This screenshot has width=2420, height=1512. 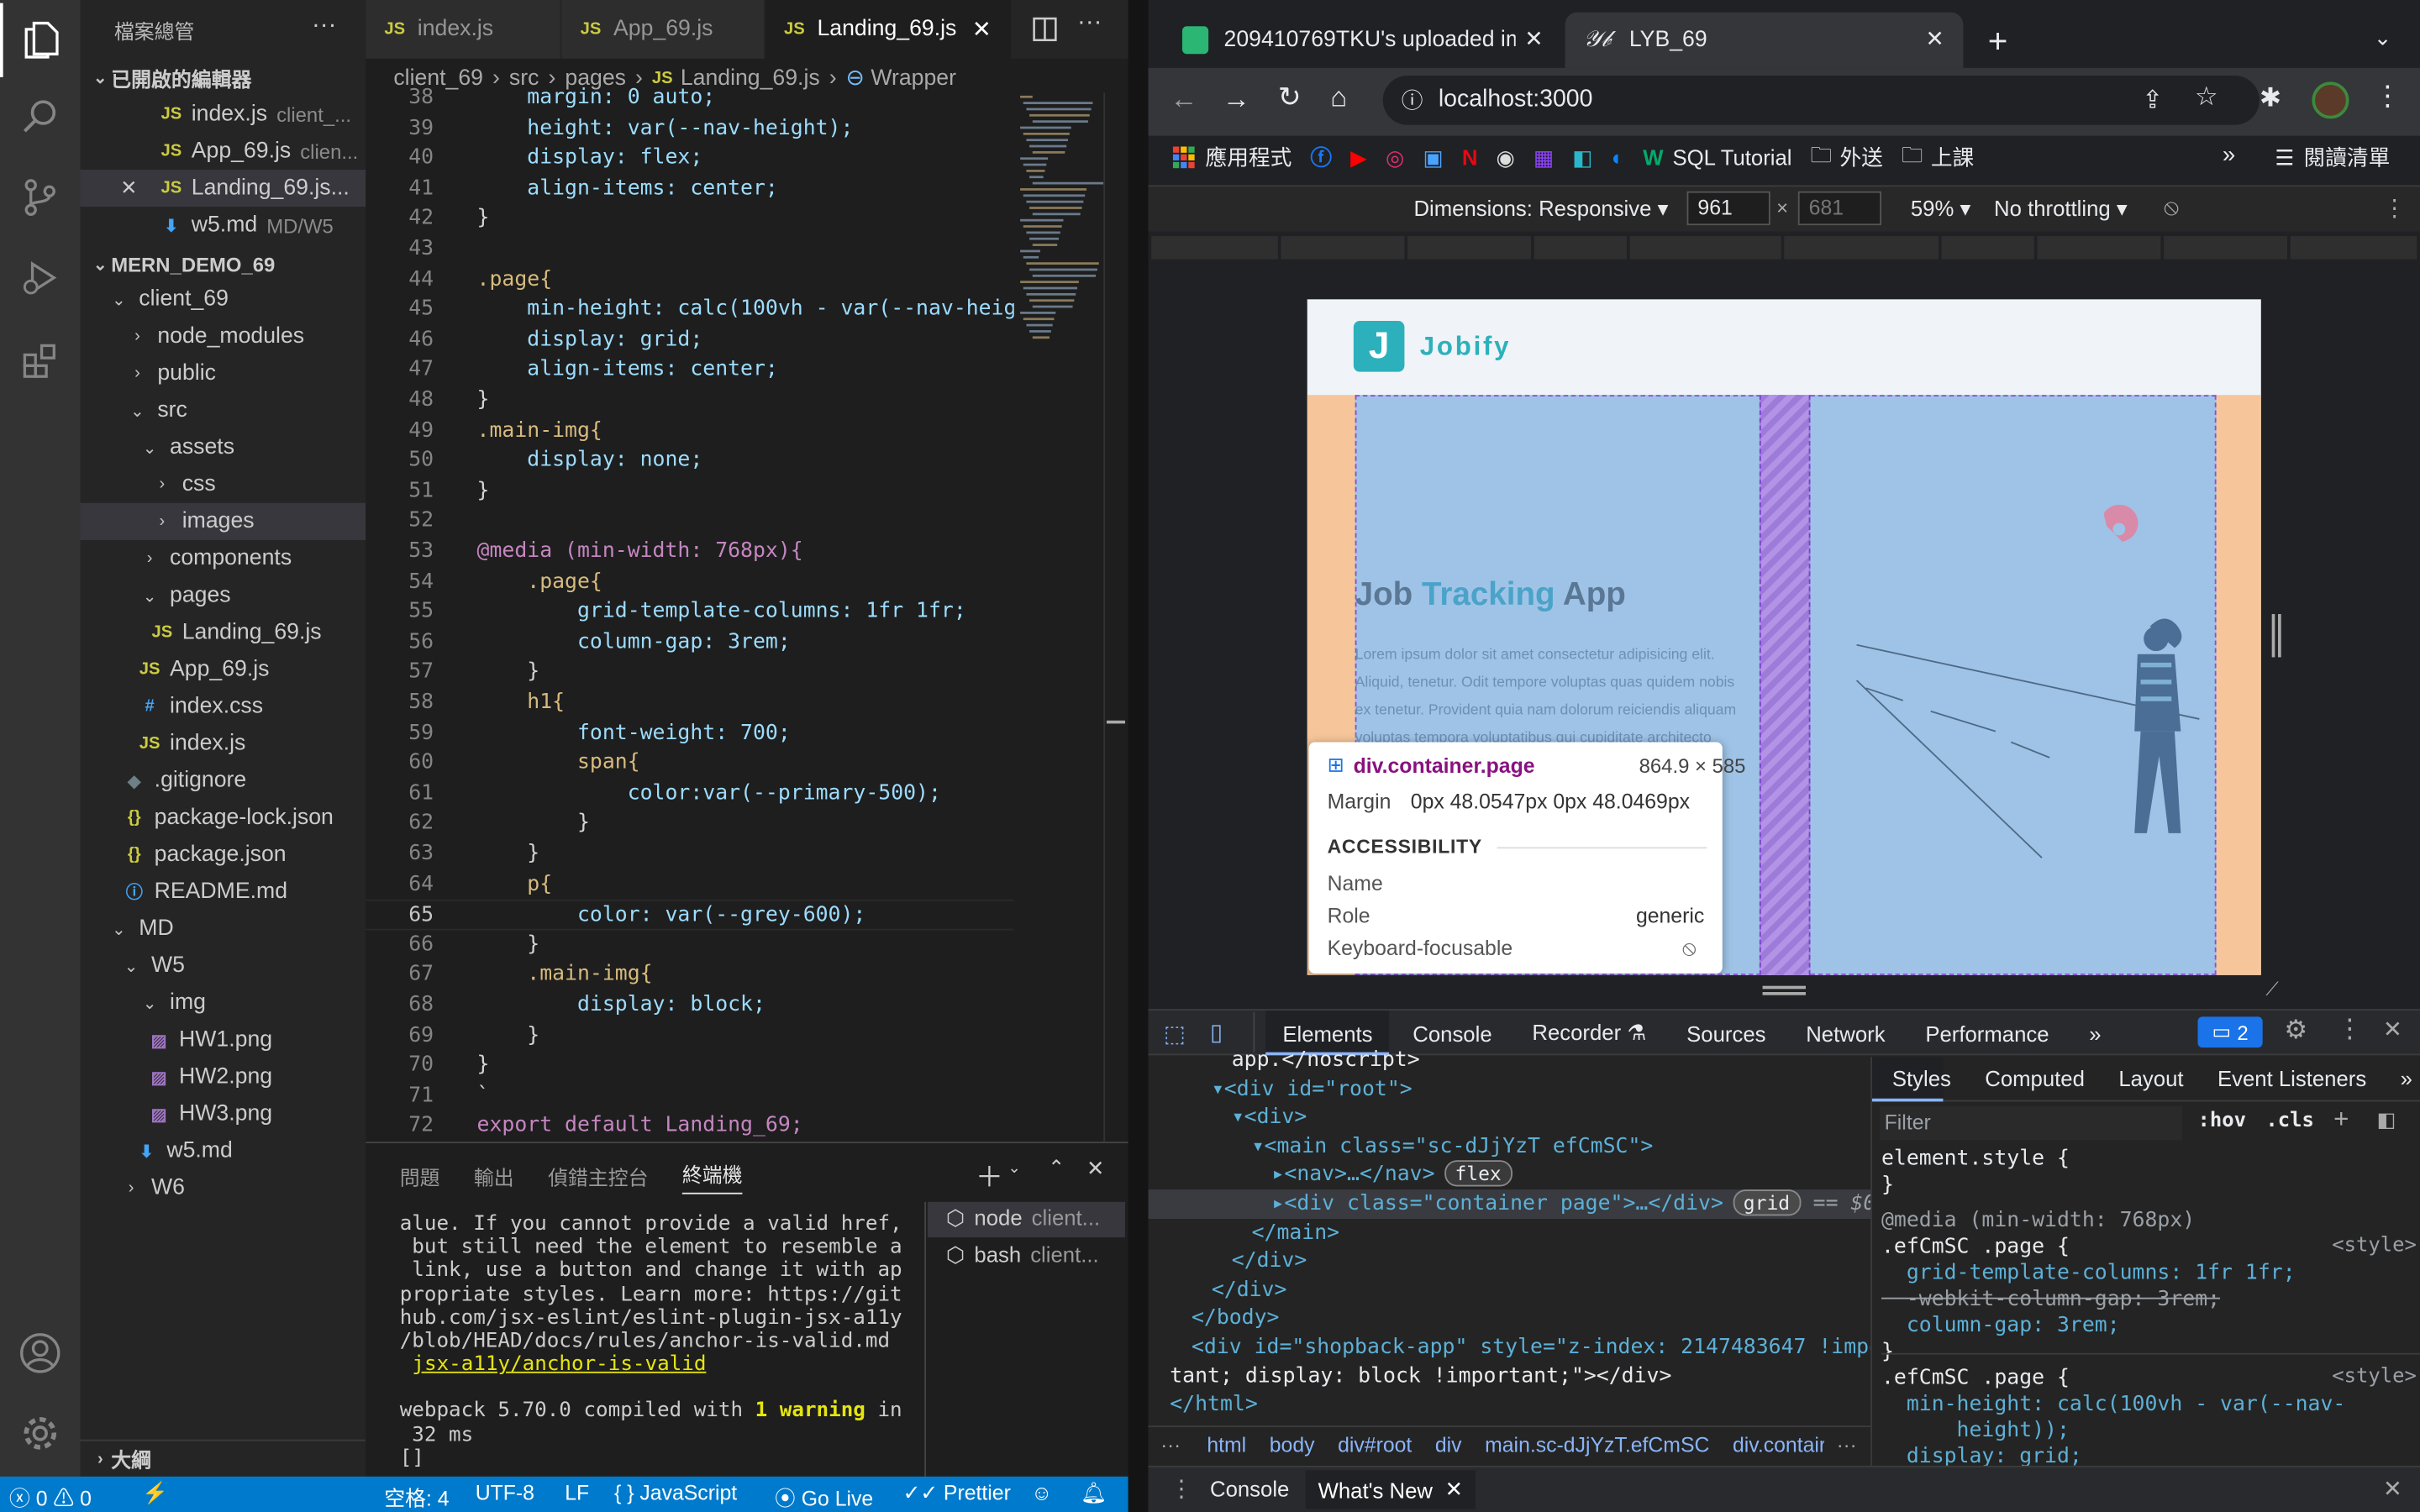 What do you see at coordinates (40, 361) in the screenshot?
I see `extensions-icon` at bounding box center [40, 361].